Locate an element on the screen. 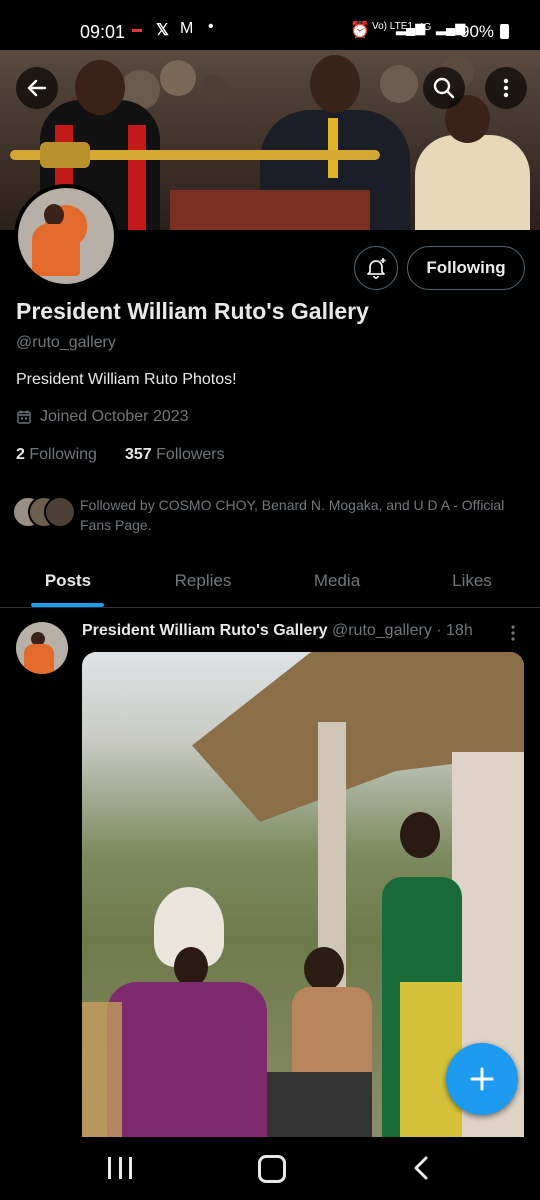 The width and height of the screenshot is (540, 1200). profile-handle: @ruto_gallery is located at coordinates (66, 342).